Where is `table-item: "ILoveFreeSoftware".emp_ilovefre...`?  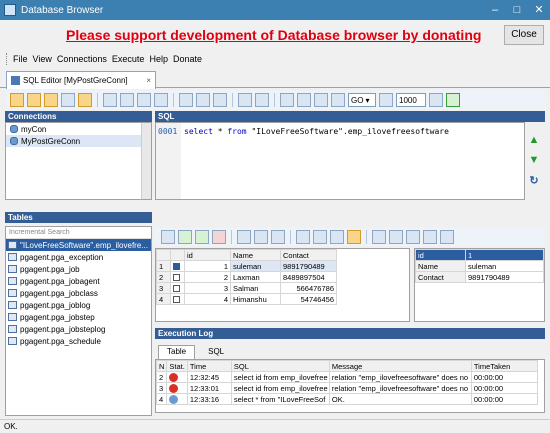
table-item: "ILoveFreeSoftware".emp_ilovefre... is located at coordinates (78, 245).